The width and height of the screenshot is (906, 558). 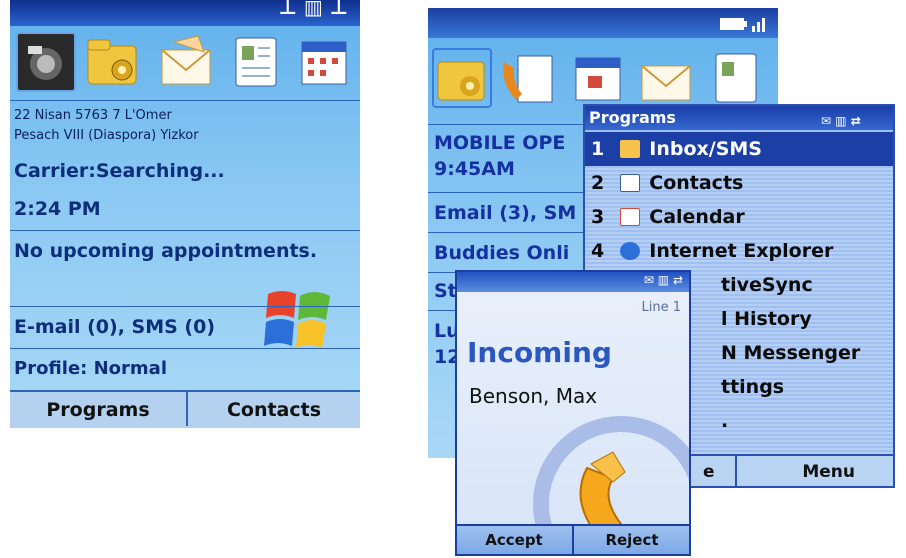 What do you see at coordinates (445, 291) in the screenshot?
I see `status-row-partial: St` at bounding box center [445, 291].